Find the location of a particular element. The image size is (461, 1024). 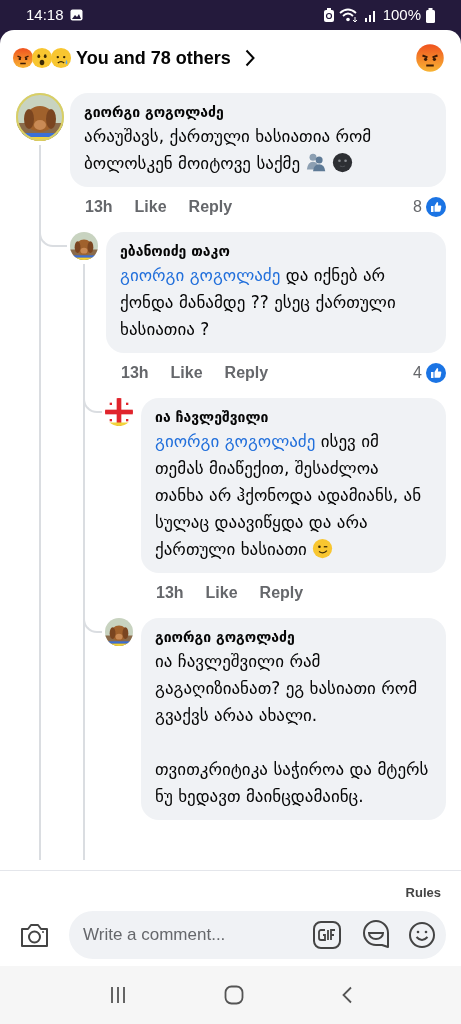

wink-emoji-icon is located at coordinates (323, 548).